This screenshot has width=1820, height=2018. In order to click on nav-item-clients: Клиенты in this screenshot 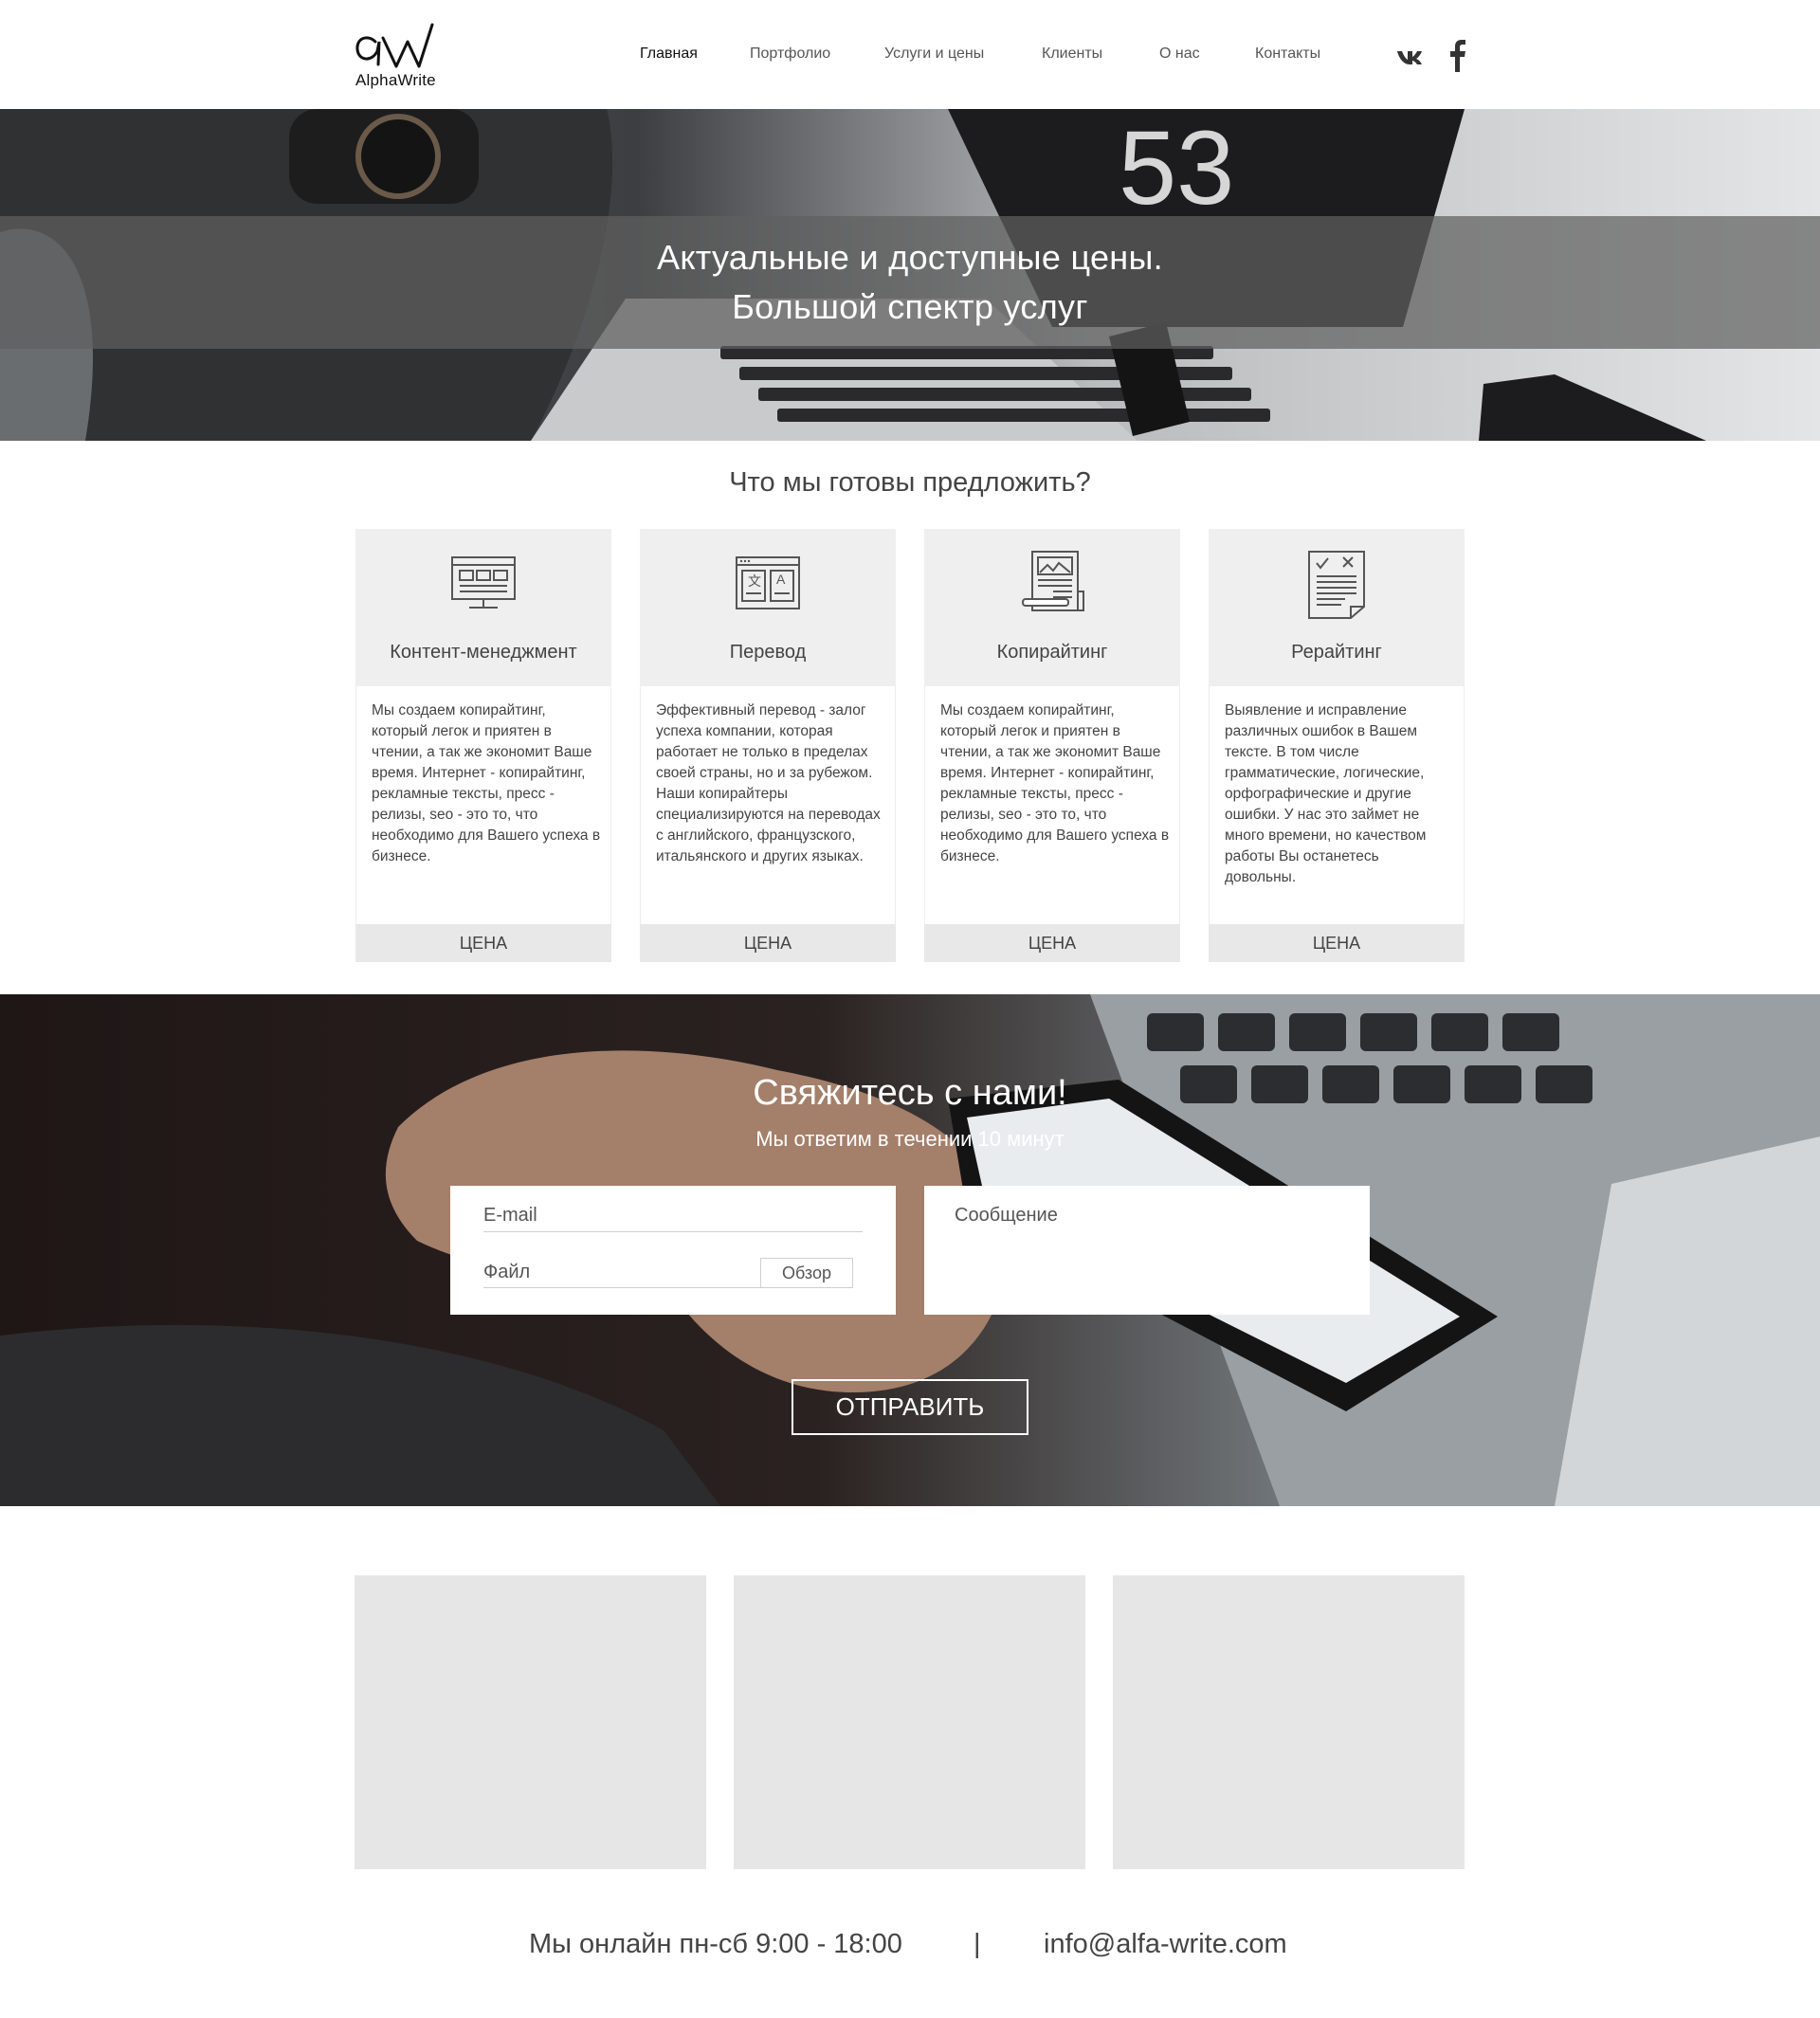, I will do `click(1072, 54)`.